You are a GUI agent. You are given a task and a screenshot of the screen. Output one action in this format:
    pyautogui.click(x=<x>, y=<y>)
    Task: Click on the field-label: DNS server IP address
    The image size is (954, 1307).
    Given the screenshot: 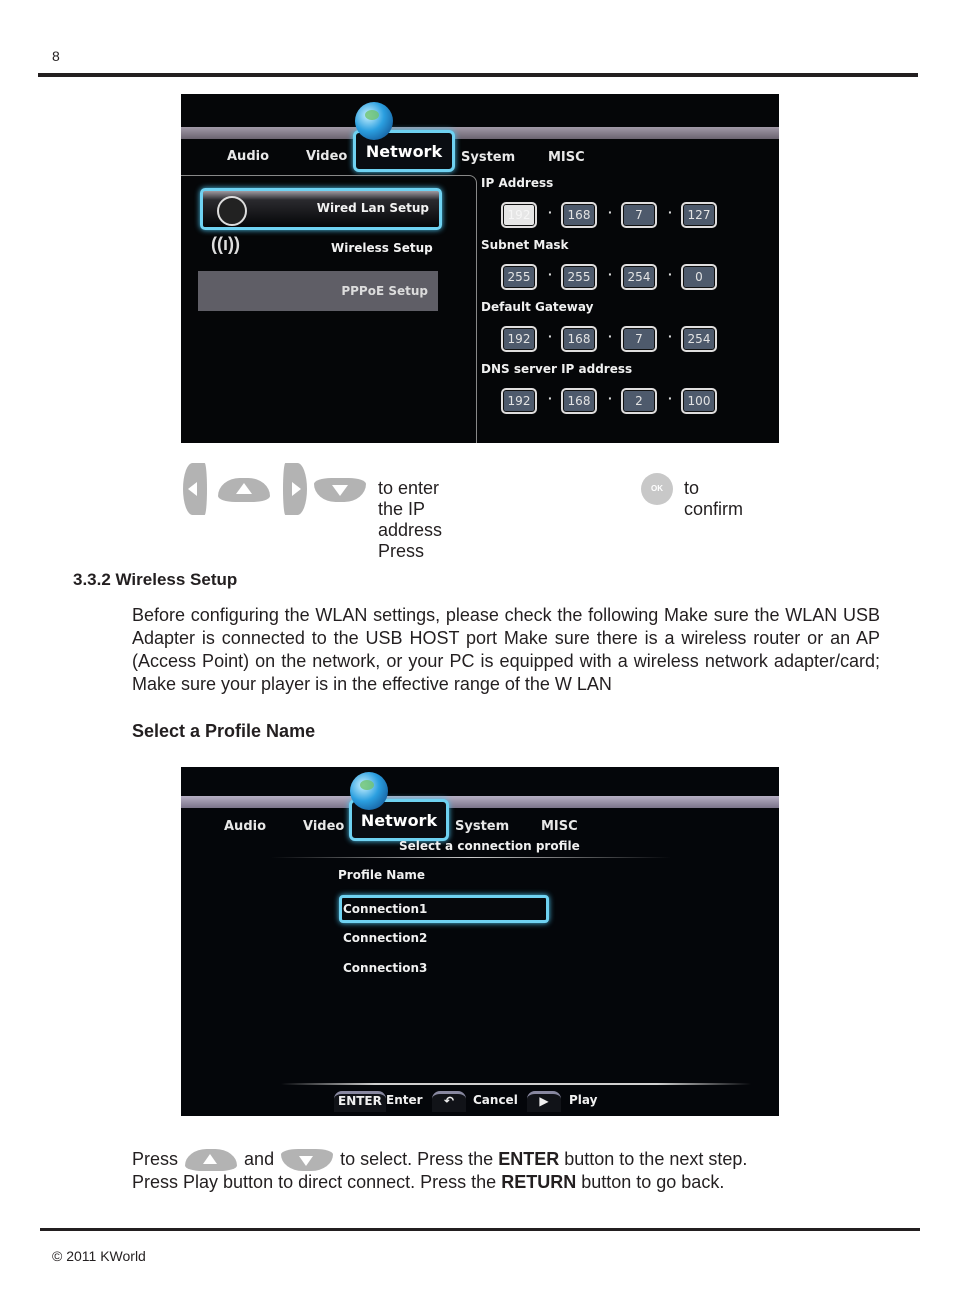 What is the action you would take?
    pyautogui.click(x=557, y=369)
    